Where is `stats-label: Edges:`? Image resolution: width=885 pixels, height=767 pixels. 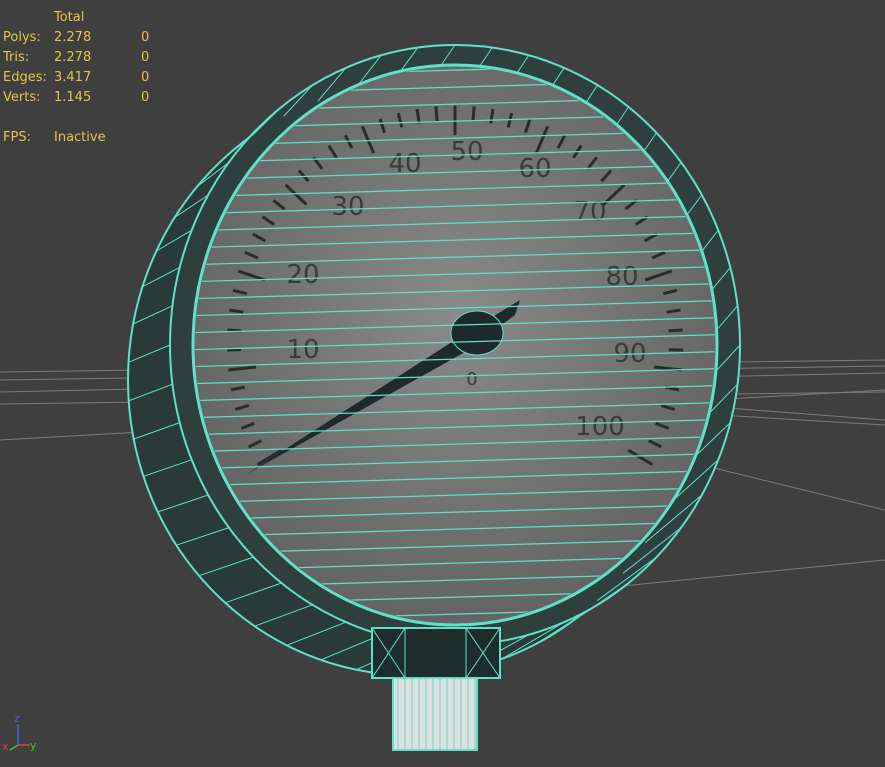
stats-label: Edges: is located at coordinates (25, 77).